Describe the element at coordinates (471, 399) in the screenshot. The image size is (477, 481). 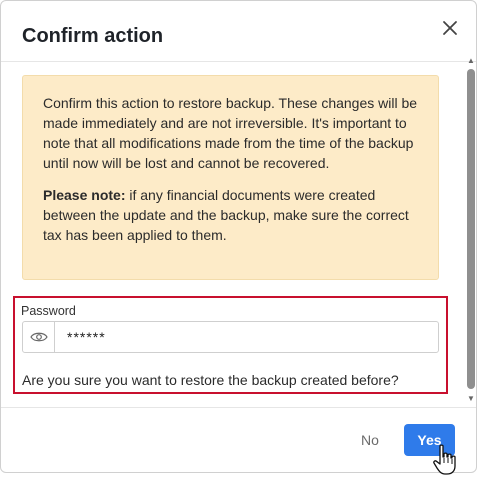
I see `scroll-down-icon: ▼` at that location.